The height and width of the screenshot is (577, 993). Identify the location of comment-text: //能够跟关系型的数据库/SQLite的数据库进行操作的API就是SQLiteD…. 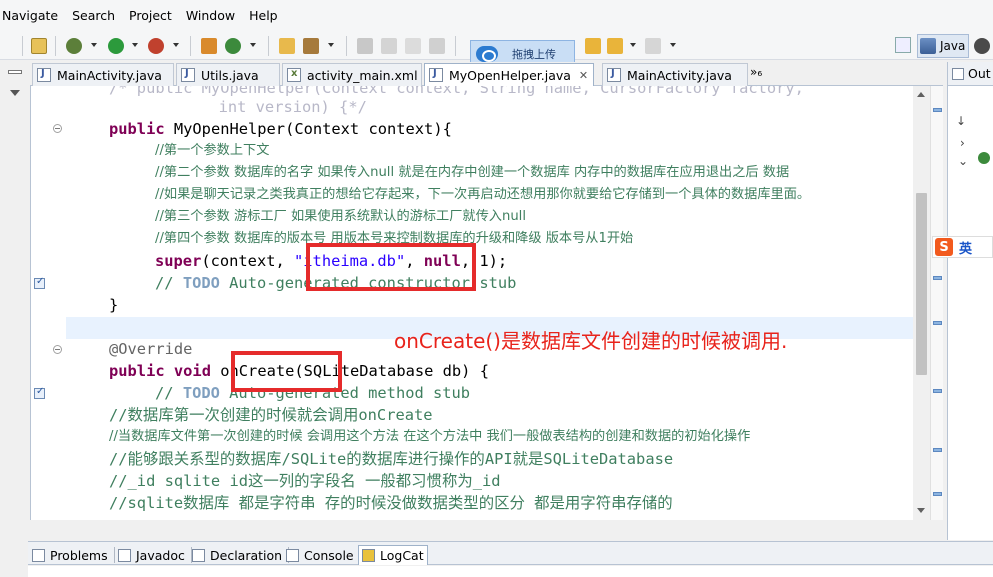
(391, 459).